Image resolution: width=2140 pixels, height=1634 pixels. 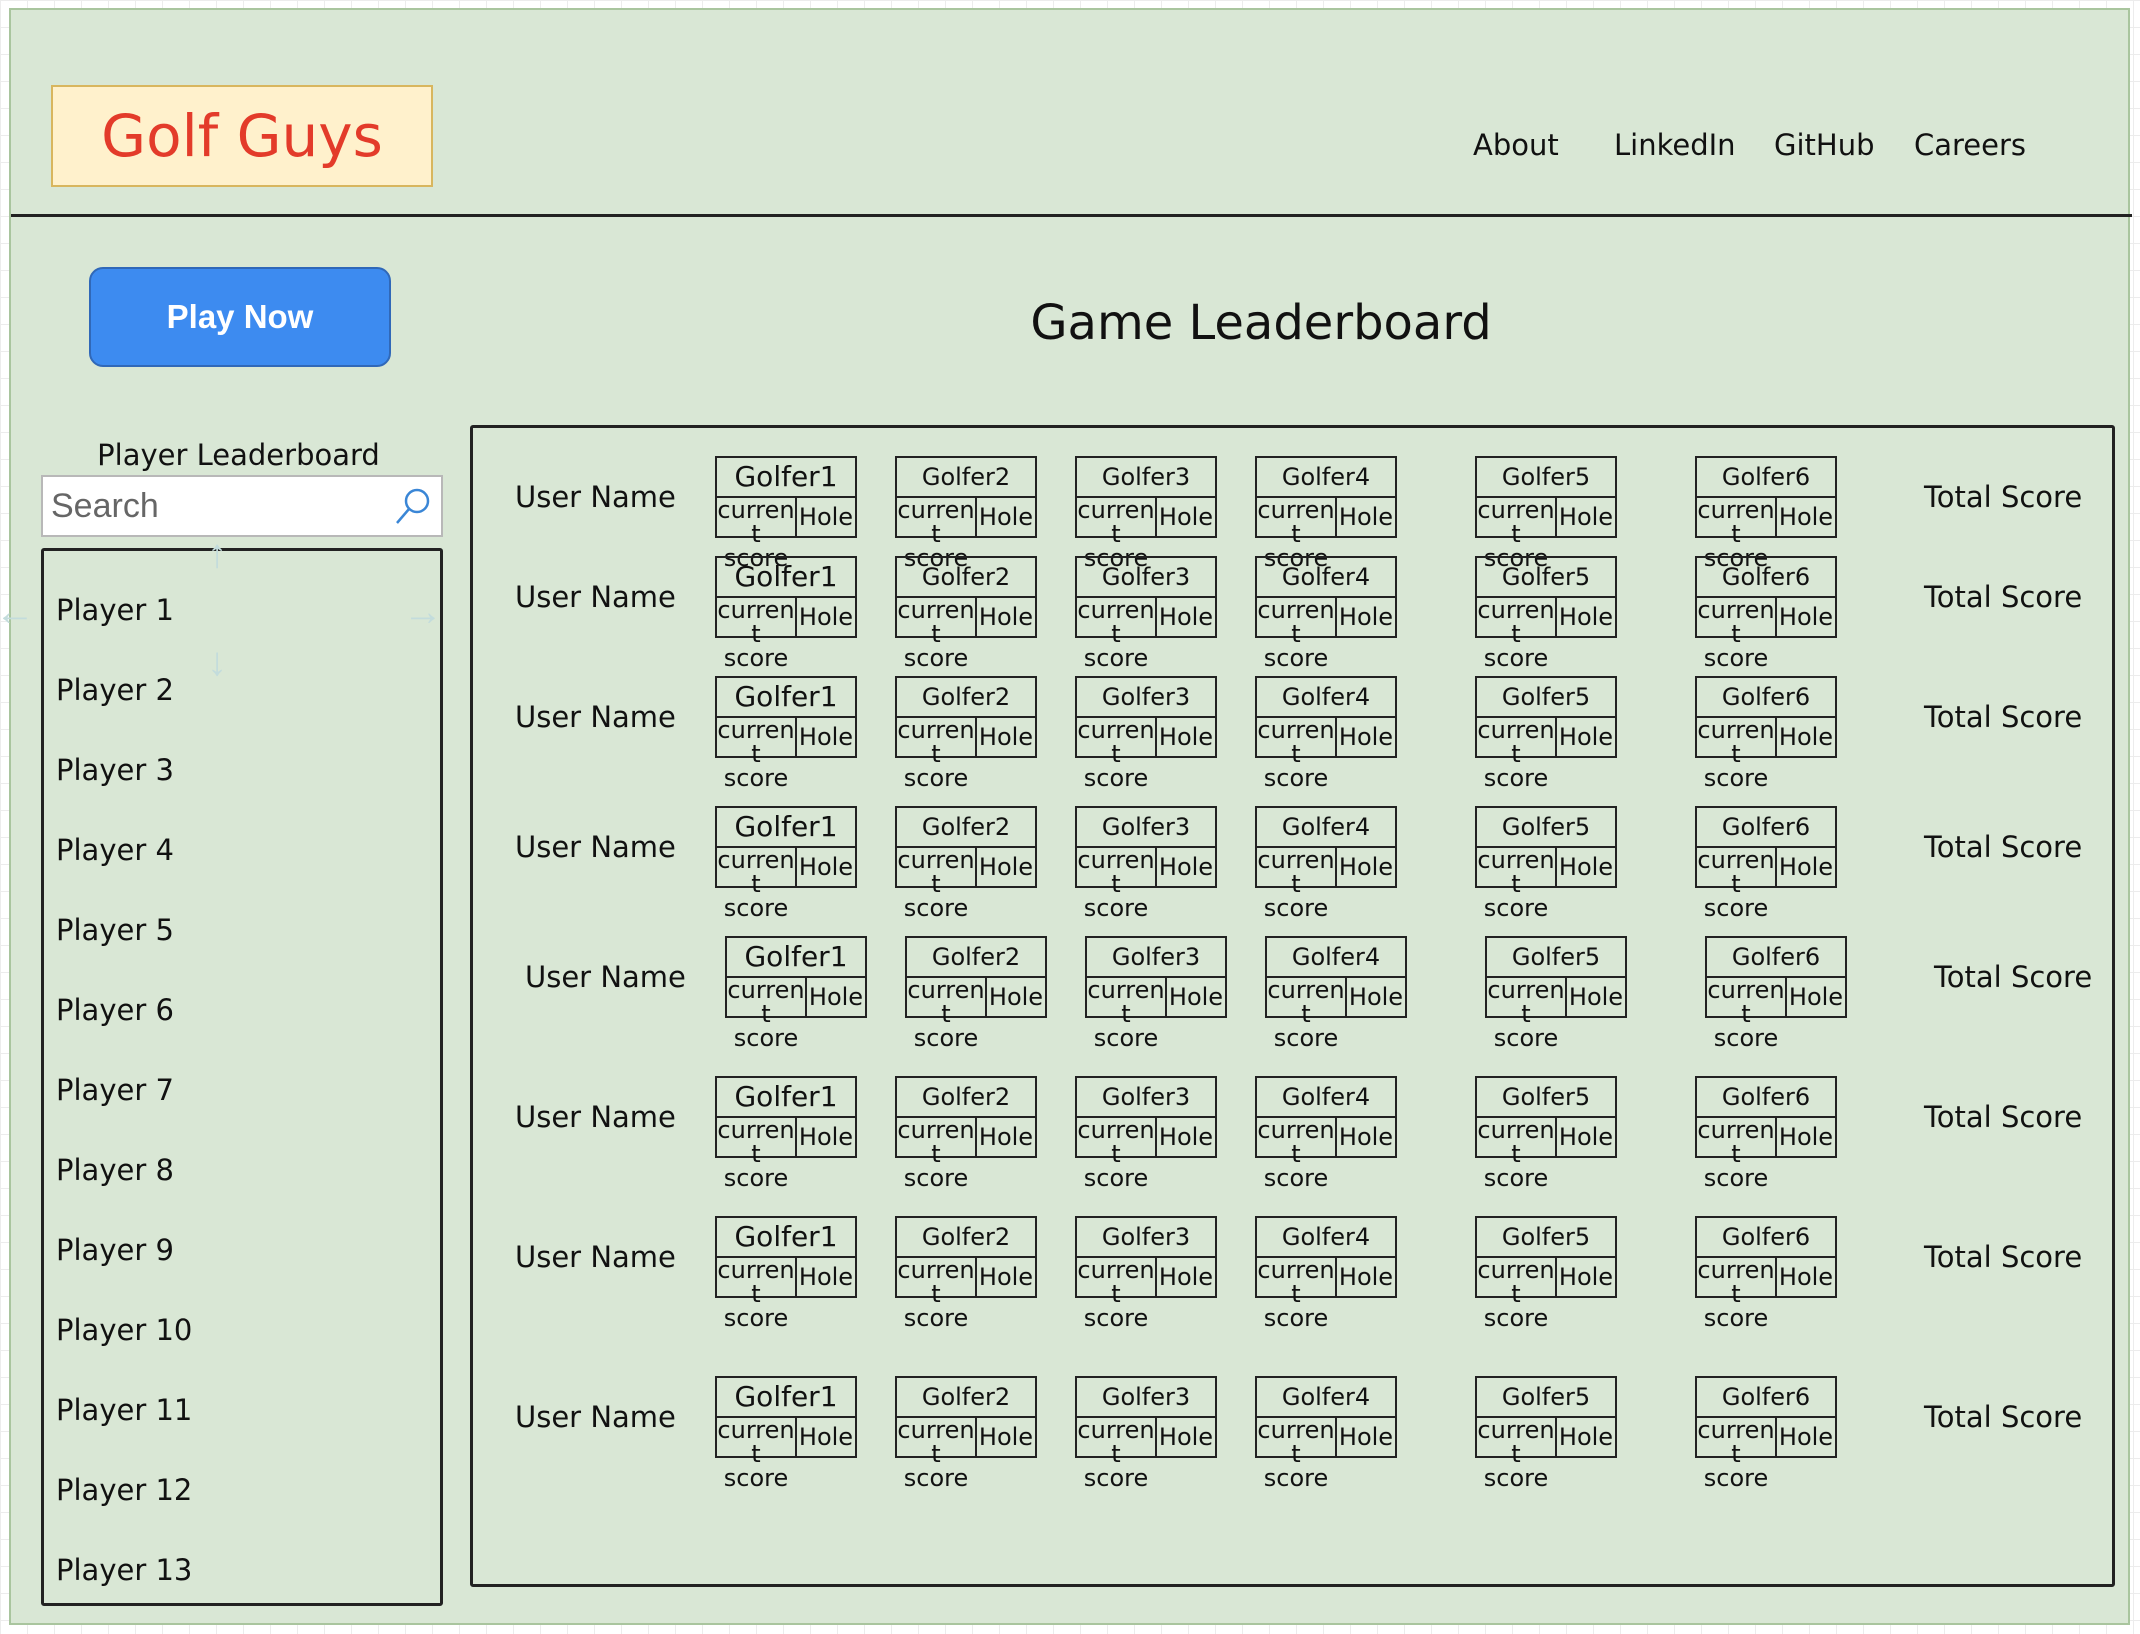 I want to click on player-list-item: Player 3, so click(x=115, y=770).